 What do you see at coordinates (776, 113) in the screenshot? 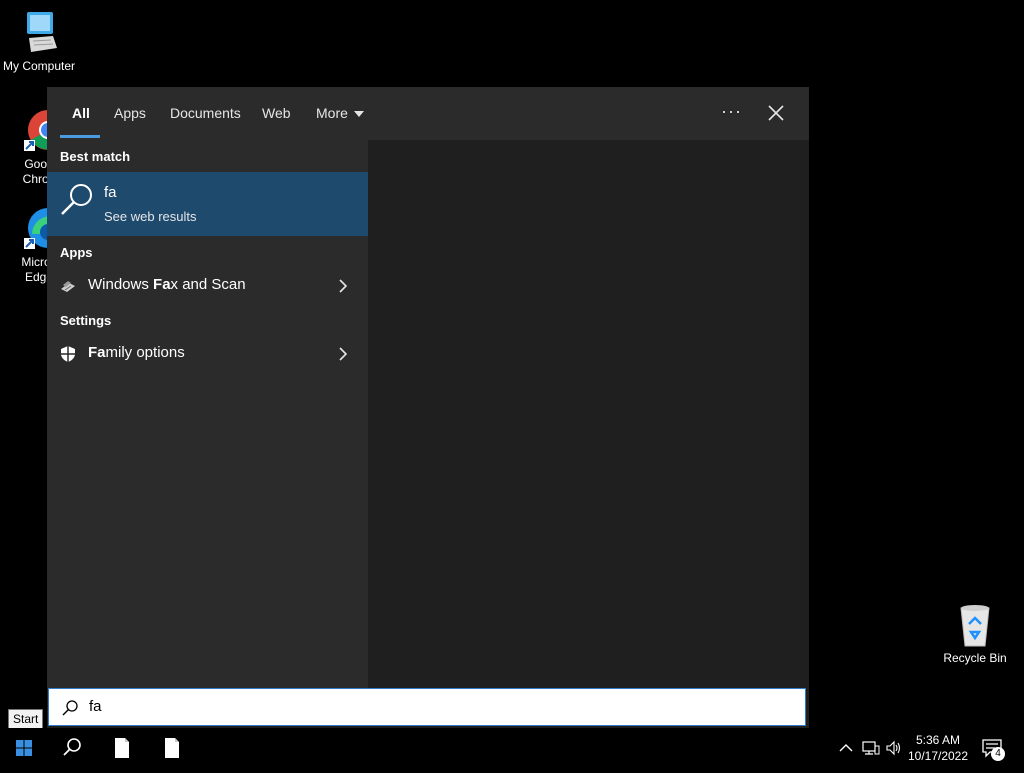
I see `close-icon` at bounding box center [776, 113].